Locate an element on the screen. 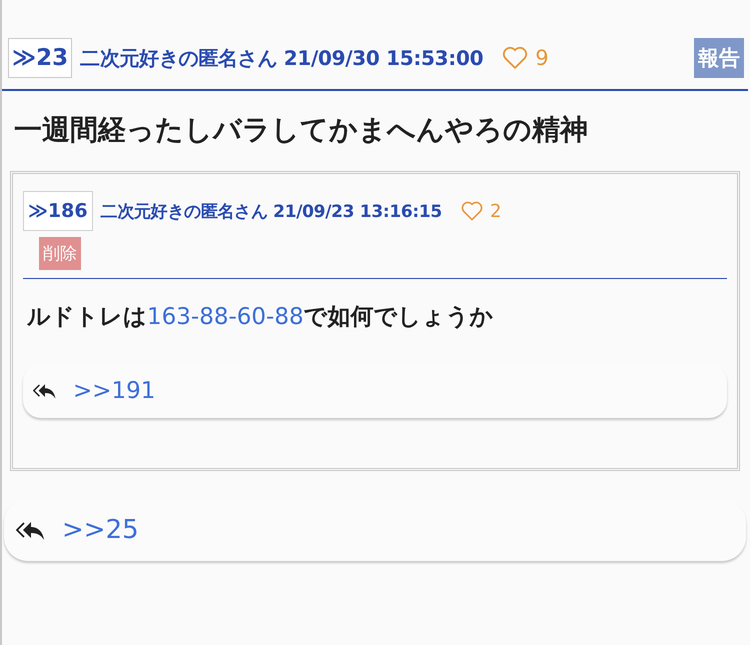 The image size is (750, 645). author-date: 二次元好きの匿名さん 21/09/23 13:16:15 is located at coordinates (271, 211).